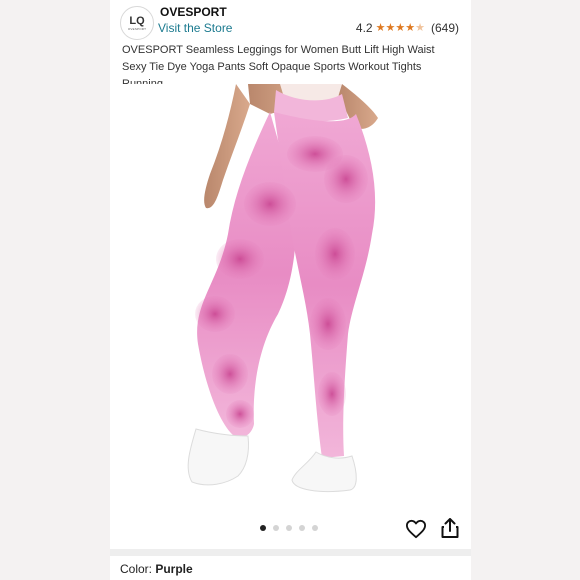 This screenshot has height=580, width=580. Describe the element at coordinates (138, 569) in the screenshot. I see `color-label: Color:` at that location.